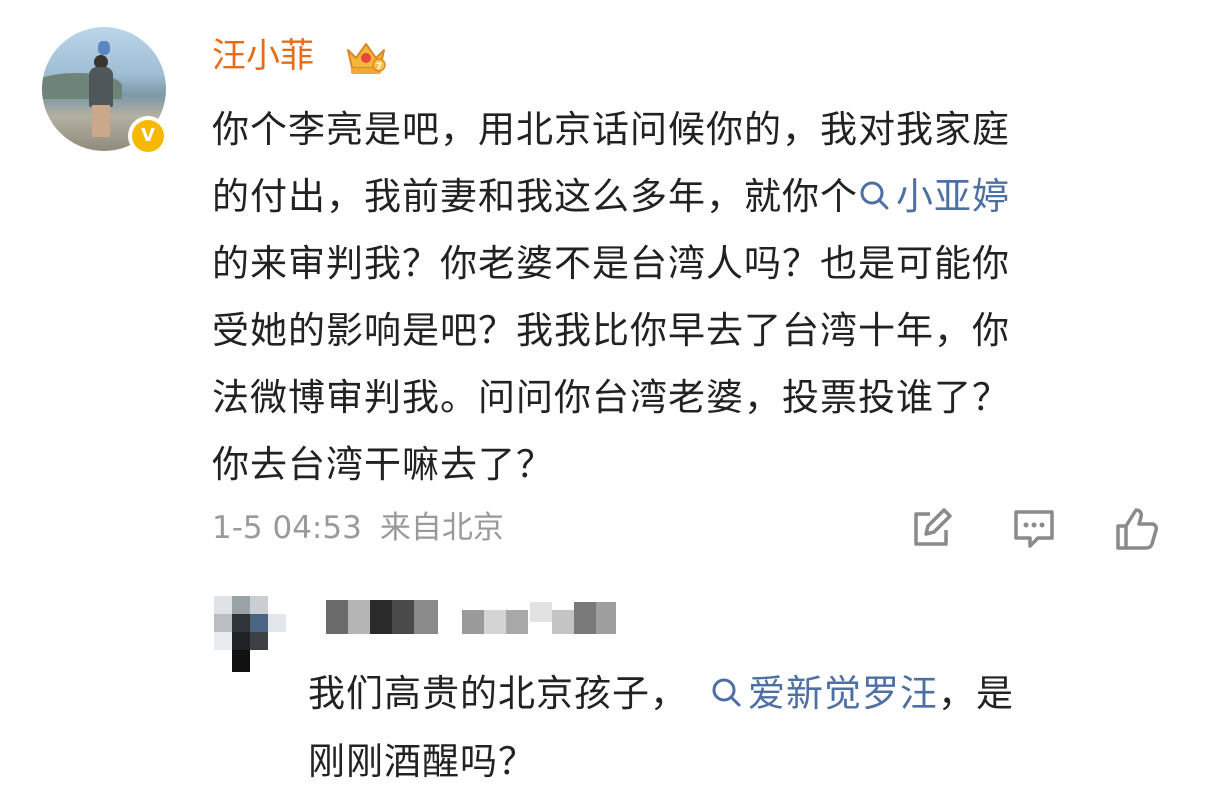  I want to click on reply-avatar, so click(252, 634).